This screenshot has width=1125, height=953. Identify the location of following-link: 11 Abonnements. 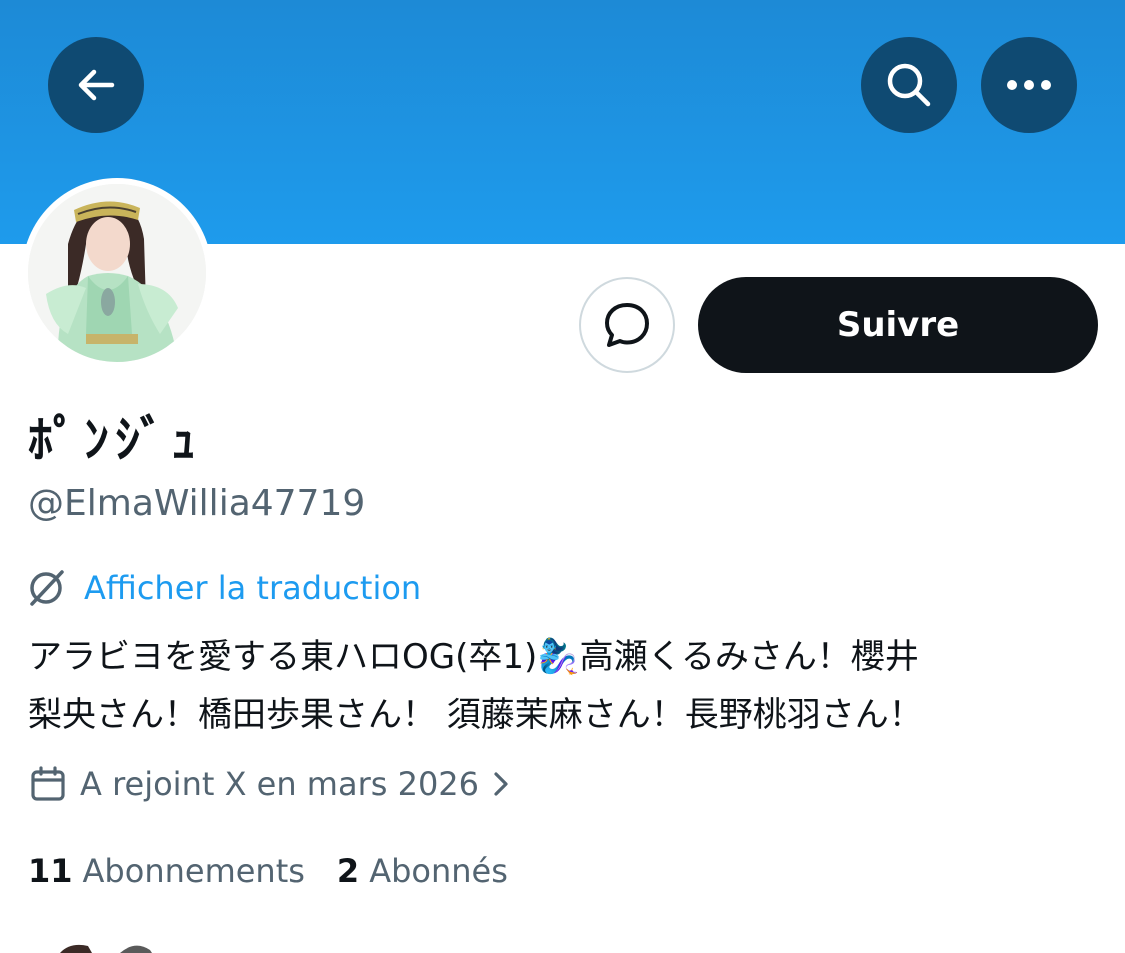
(166, 871).